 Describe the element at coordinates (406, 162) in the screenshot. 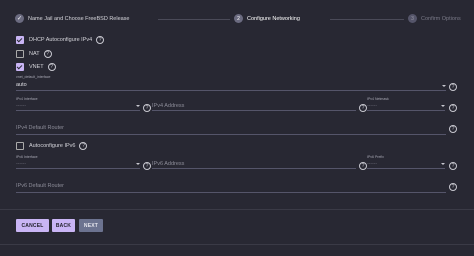

I see `ipv6-prefix-select: IPv6 Prefix ------` at that location.